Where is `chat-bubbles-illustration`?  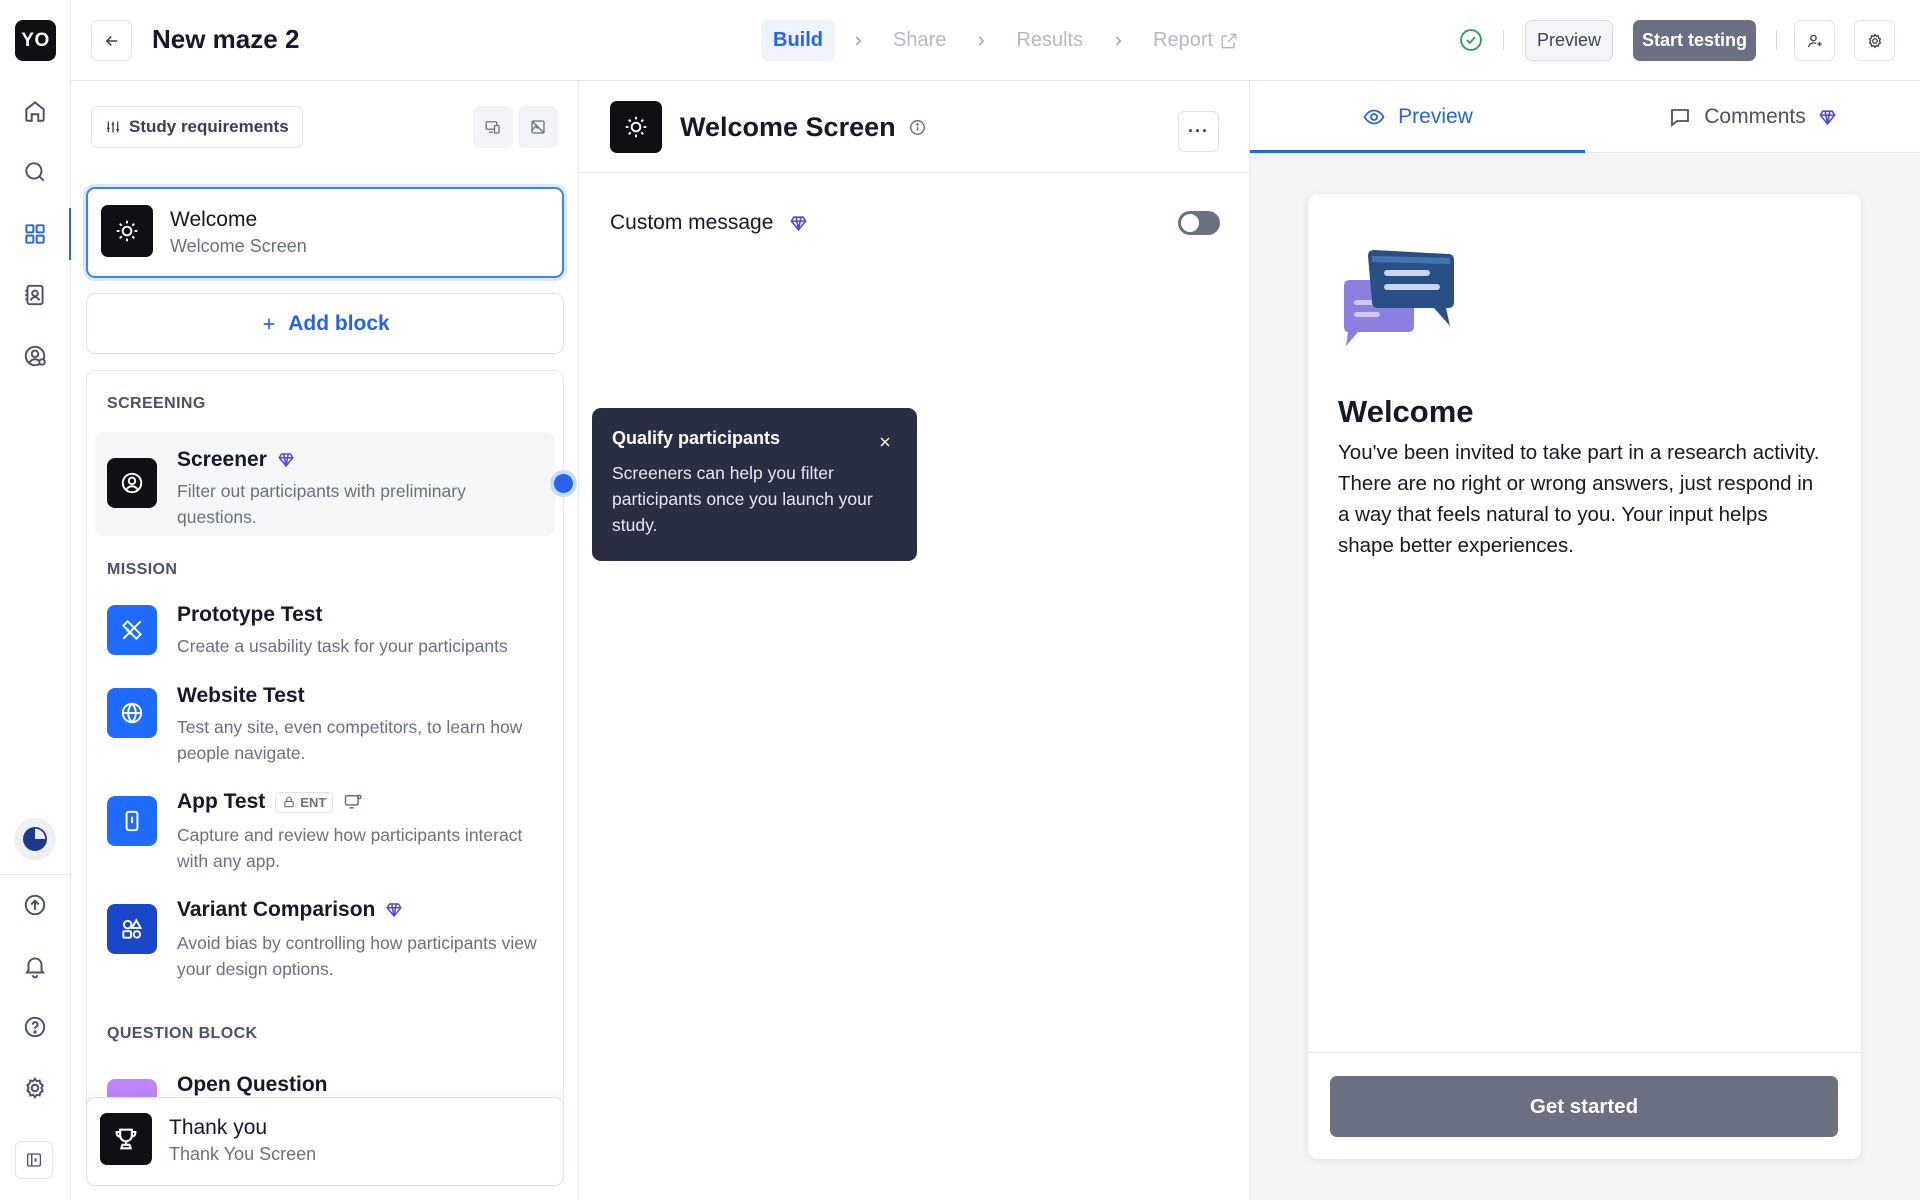 chat-bubbles-illustration is located at coordinates (1399, 299).